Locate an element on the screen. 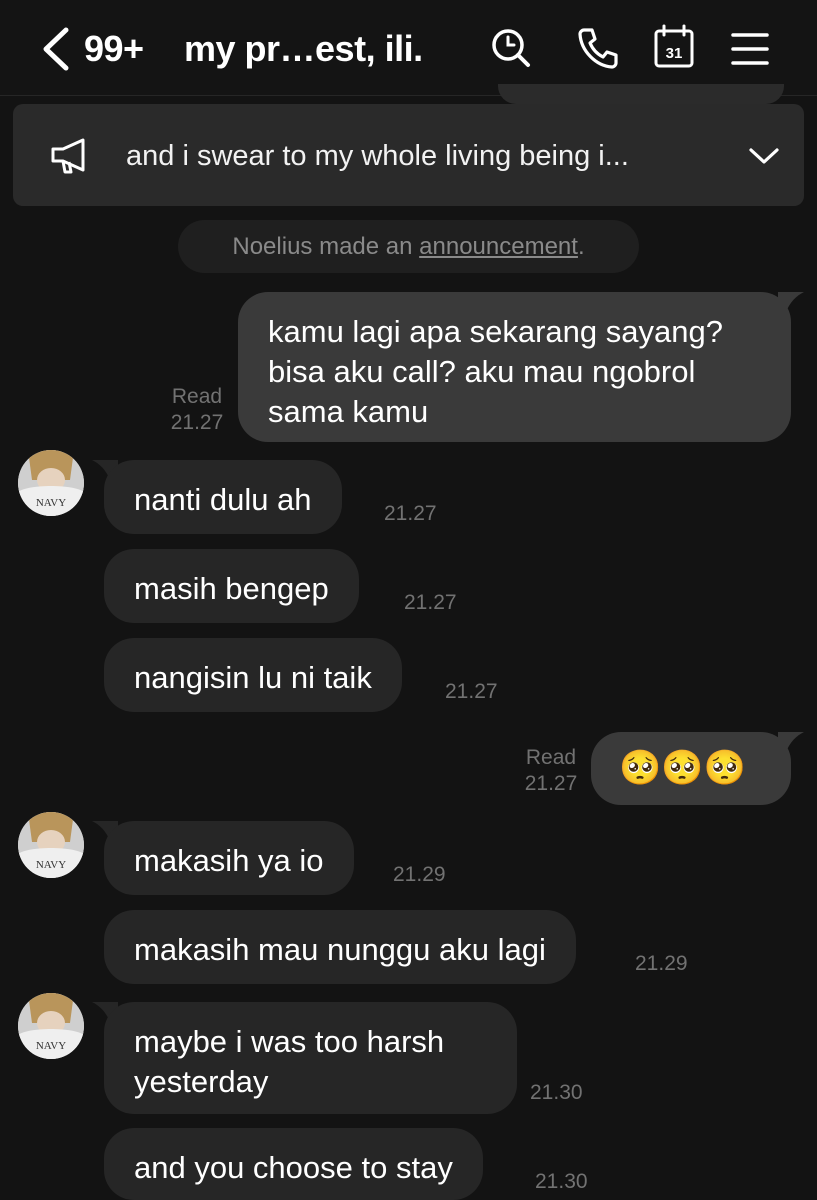 The image size is (817, 1200). incoming-message: masih bengep is located at coordinates (231, 586).